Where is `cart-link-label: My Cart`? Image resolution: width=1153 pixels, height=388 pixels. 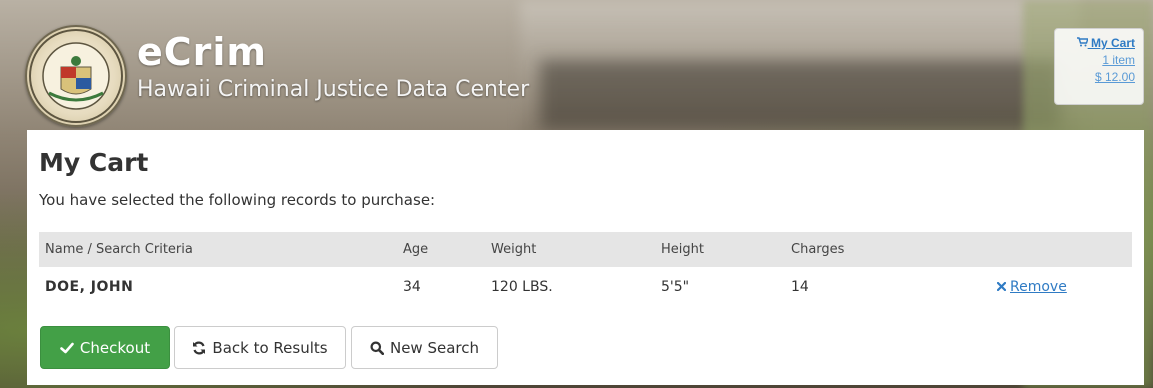 cart-link-label: My Cart is located at coordinates (1112, 43).